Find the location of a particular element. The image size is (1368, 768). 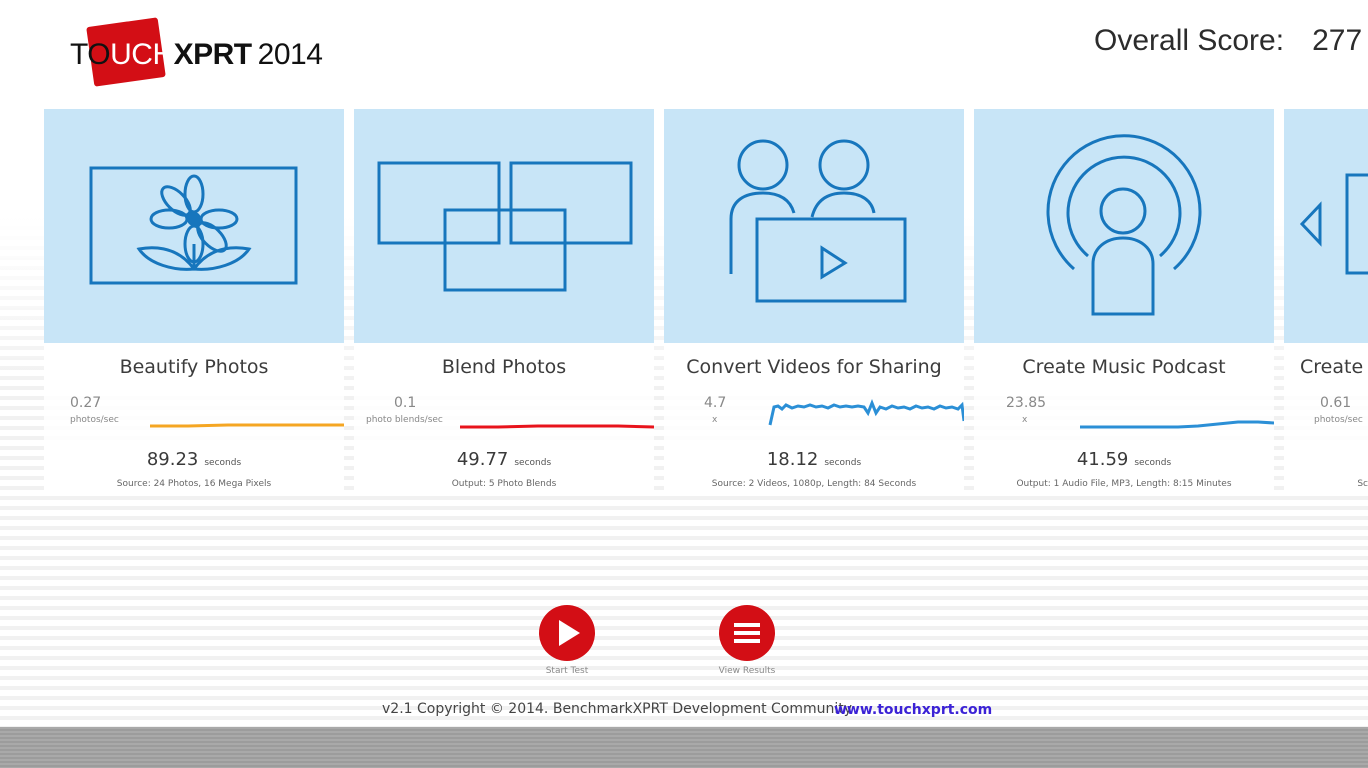

tile-title: Create S is located at coordinates (1326, 367).